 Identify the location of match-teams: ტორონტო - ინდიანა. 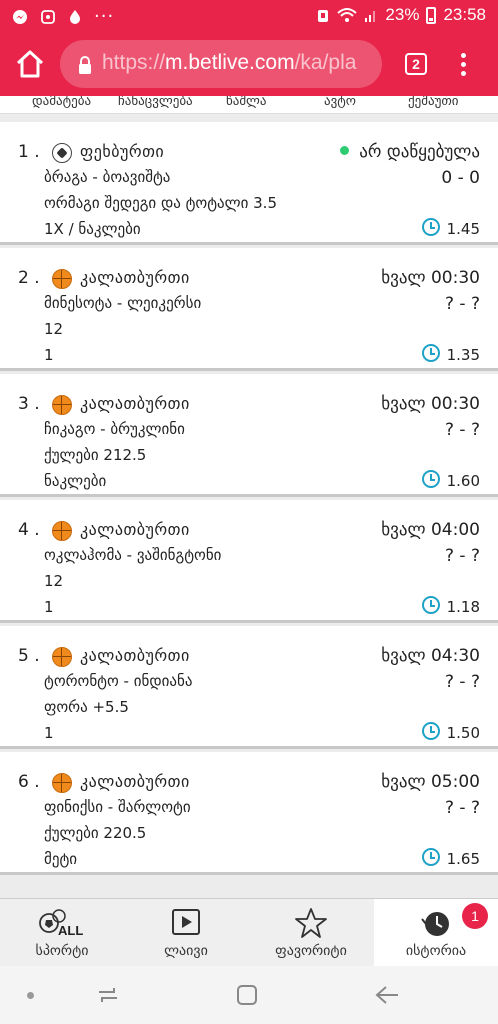
(118, 681).